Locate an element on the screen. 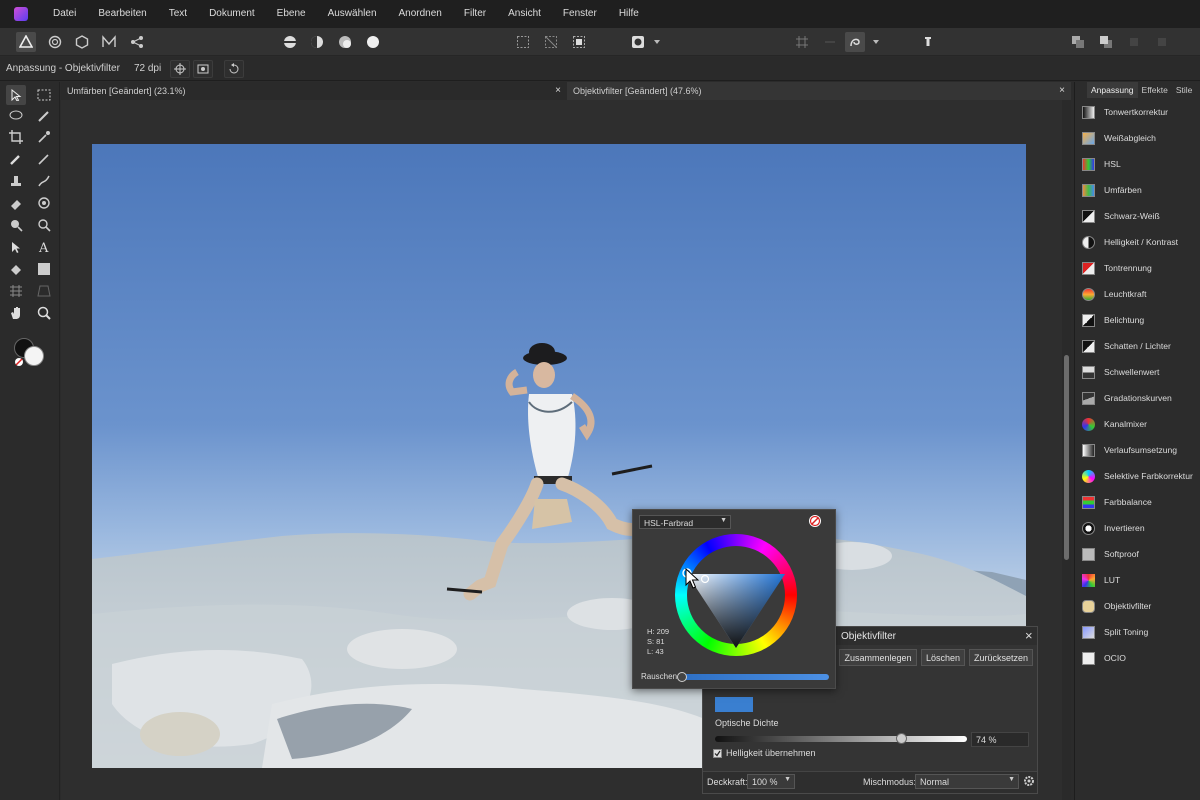  adjustment-split-toning: Split Toning is located at coordinates (1137, 632).